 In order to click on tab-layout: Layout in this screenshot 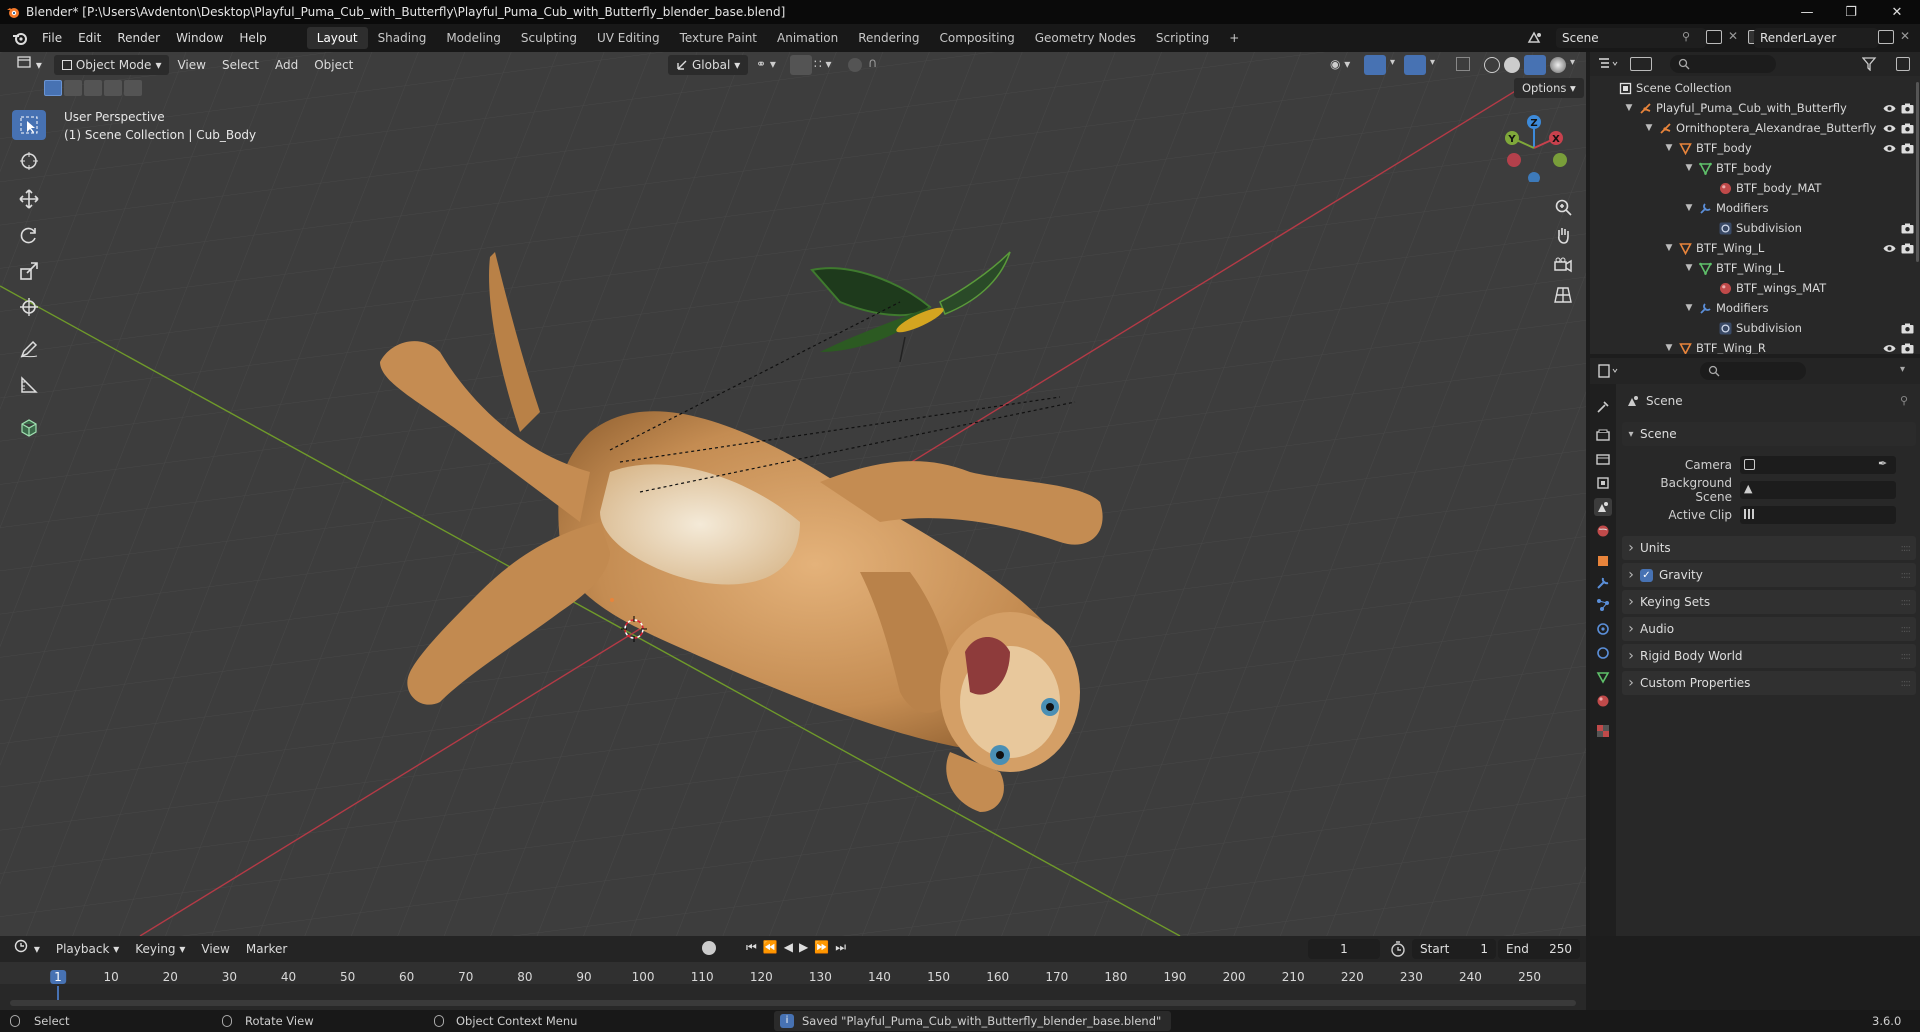, I will do `click(337, 38)`.